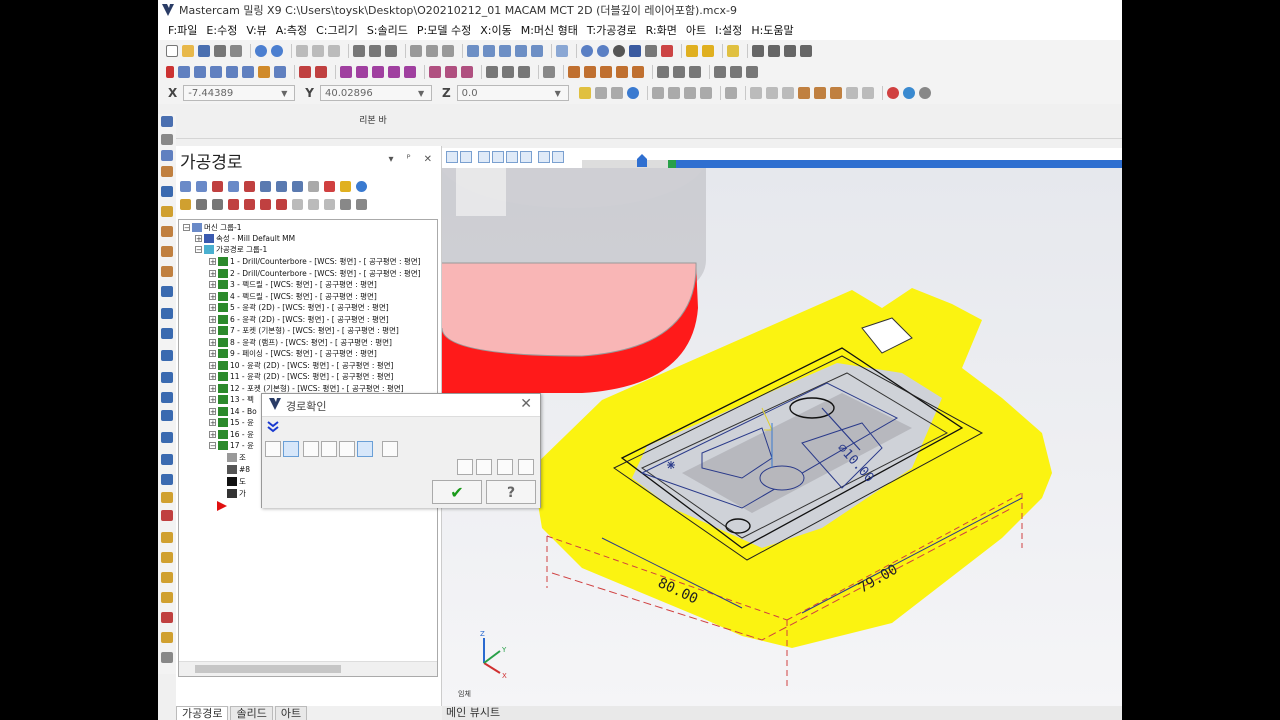 This screenshot has height=720, width=1280. What do you see at coordinates (537, 50) in the screenshot?
I see `view-rotate-icon` at bounding box center [537, 50].